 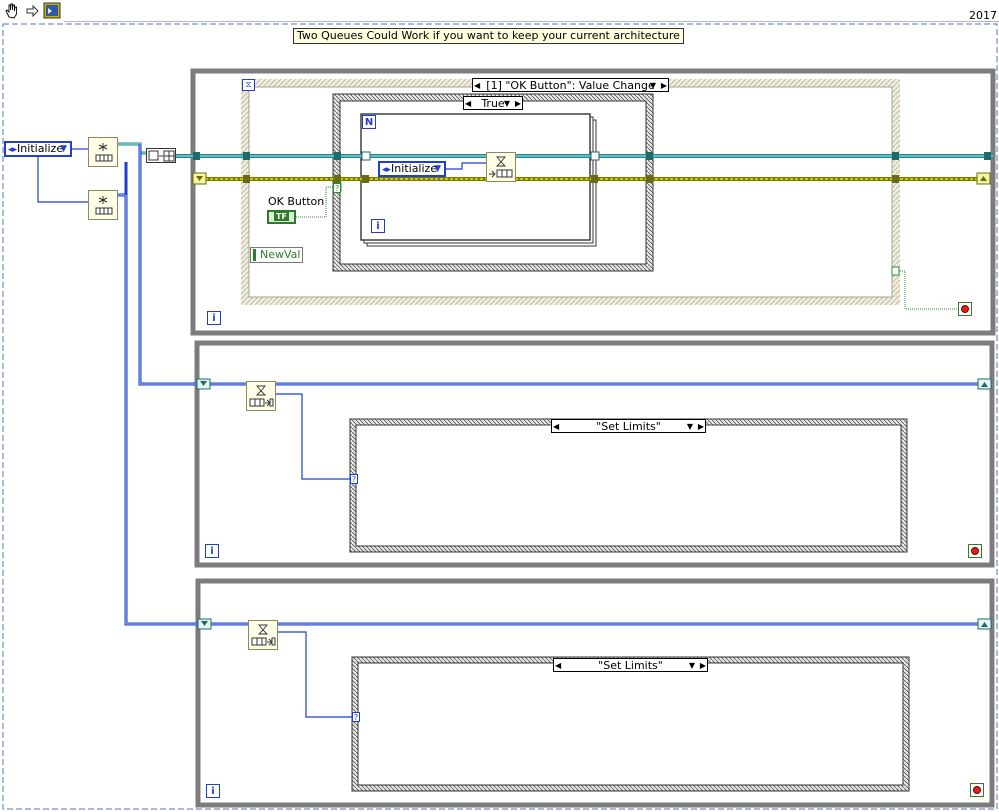 What do you see at coordinates (977, 790) in the screenshot?
I see `while-loop-3-stop-terminal` at bounding box center [977, 790].